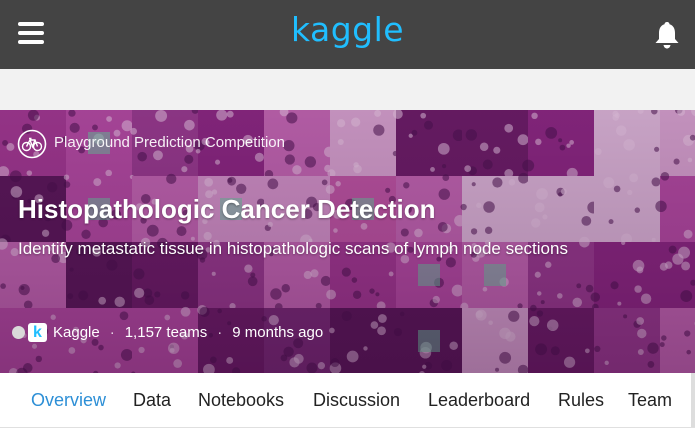 The width and height of the screenshot is (695, 428). Describe the element at coordinates (347, 89) in the screenshot. I see `notification-strip` at that location.